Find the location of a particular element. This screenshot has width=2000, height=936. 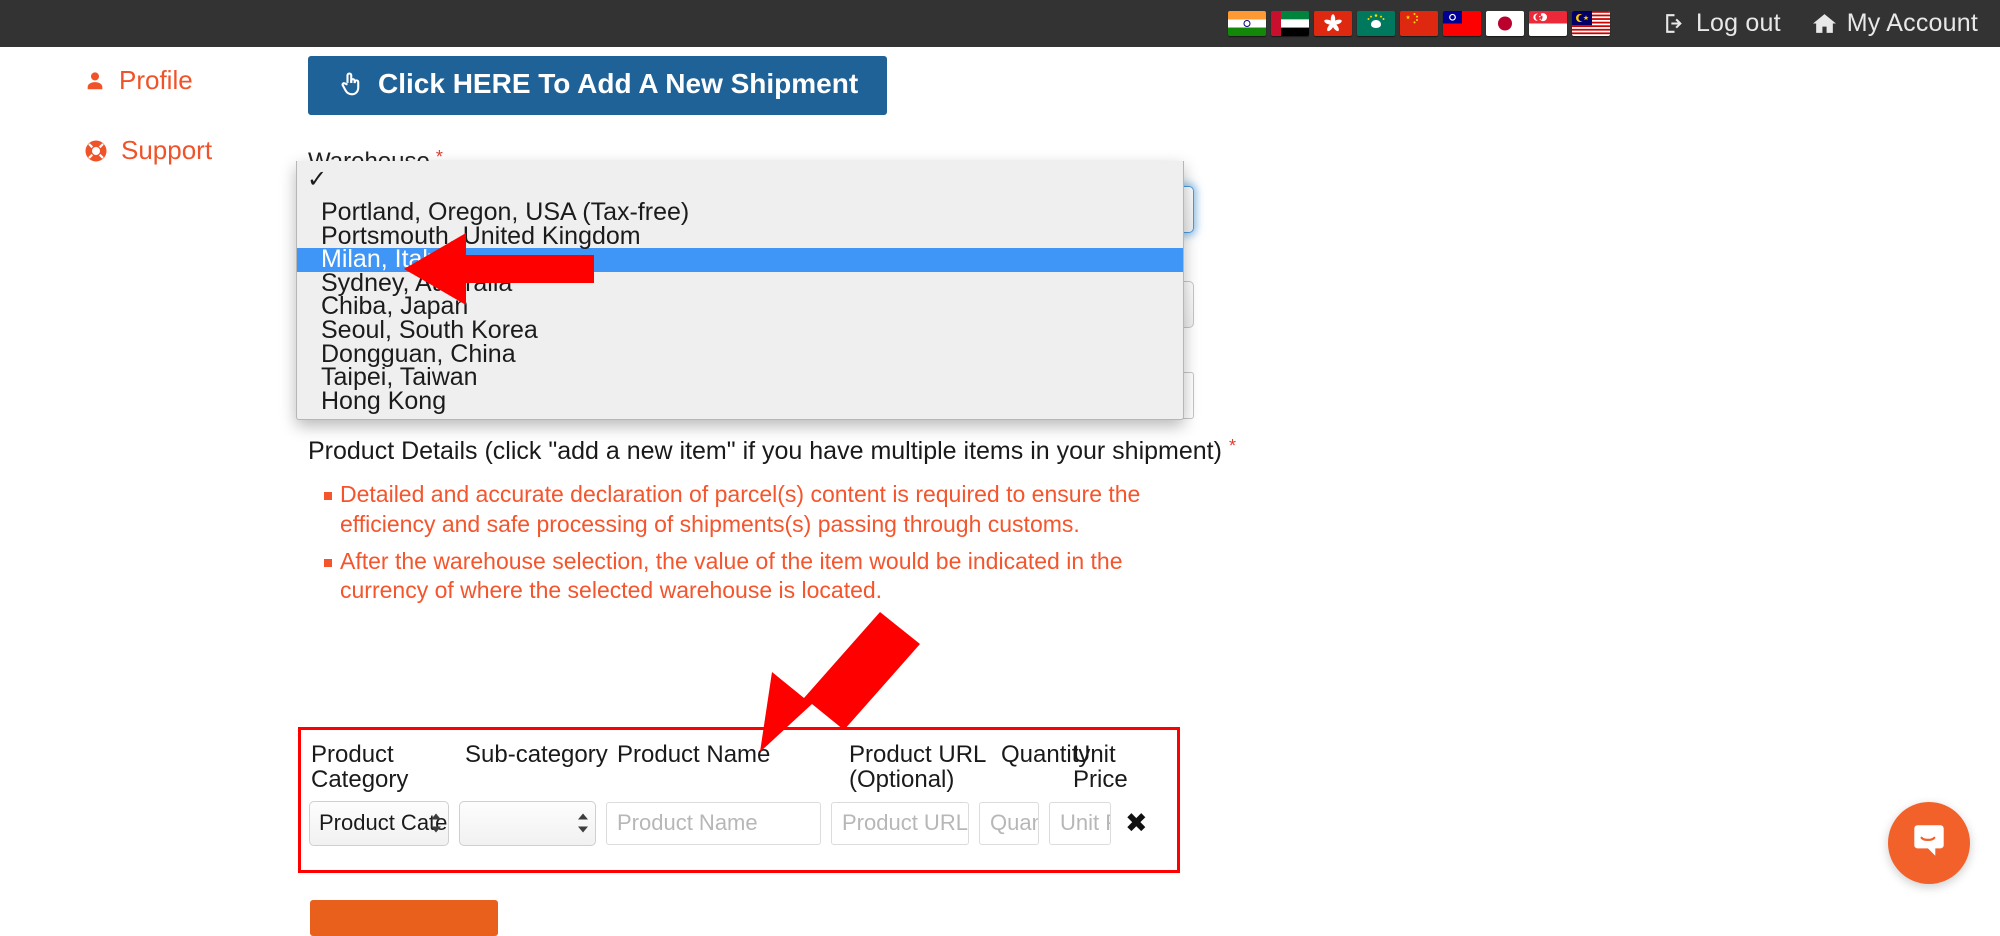

unit-price-placeholder: Unit P is located at coordinates (1085, 823).